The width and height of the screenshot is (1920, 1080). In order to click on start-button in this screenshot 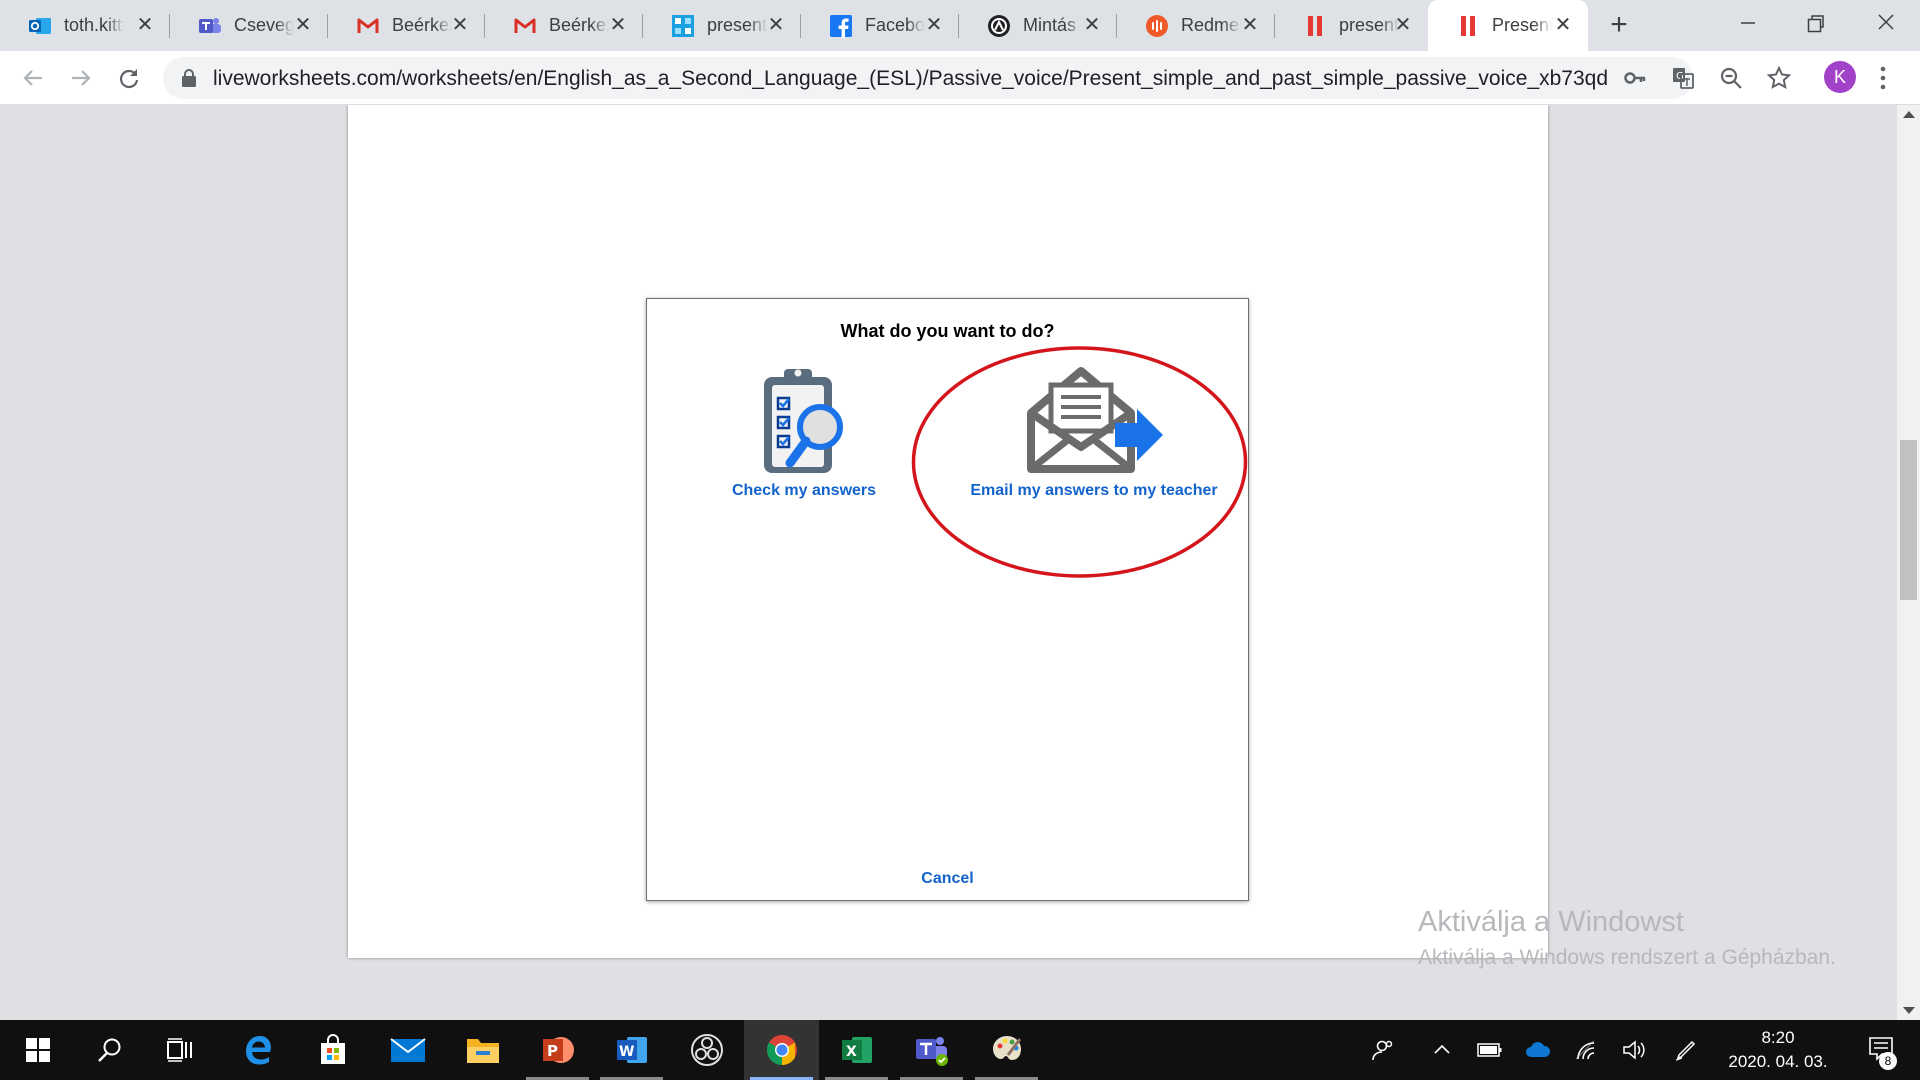, I will do `click(37, 1050)`.